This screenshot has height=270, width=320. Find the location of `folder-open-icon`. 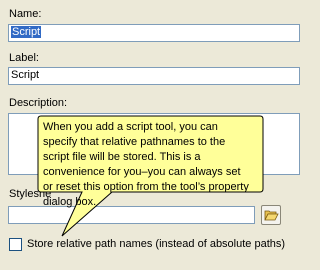

folder-open-icon is located at coordinates (271, 215).